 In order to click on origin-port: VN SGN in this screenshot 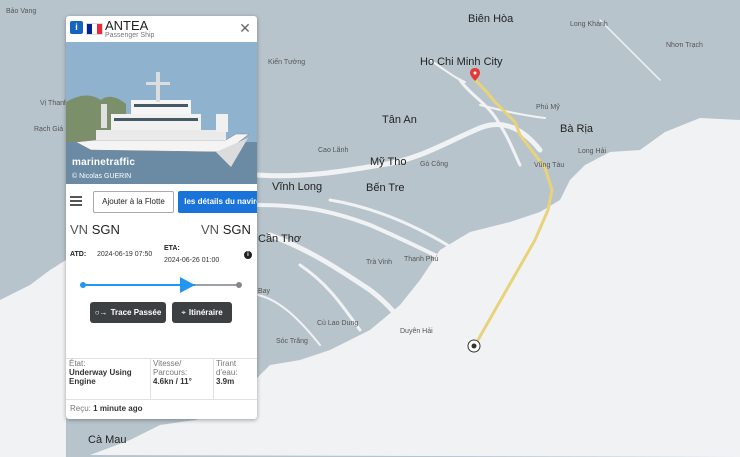, I will do `click(95, 229)`.